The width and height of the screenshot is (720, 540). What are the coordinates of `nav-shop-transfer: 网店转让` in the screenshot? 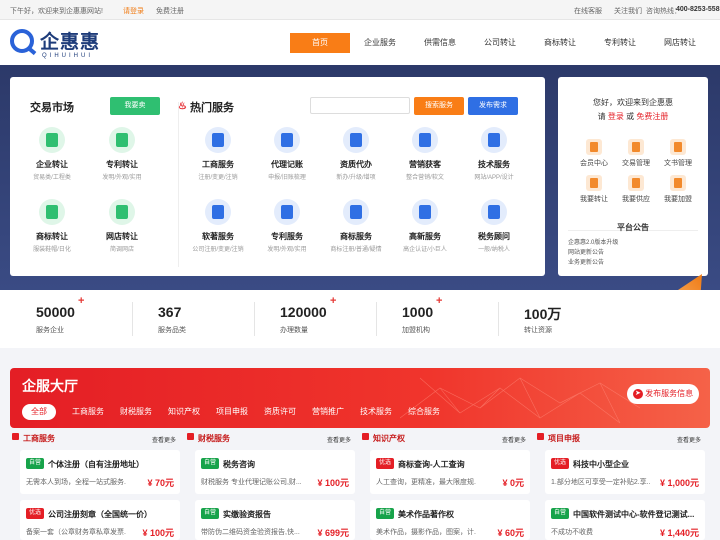 It's located at (680, 43).